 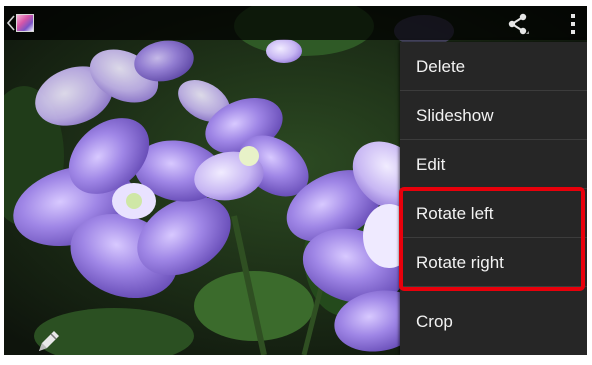 I want to click on menu-item-label: Edit, so click(x=431, y=164).